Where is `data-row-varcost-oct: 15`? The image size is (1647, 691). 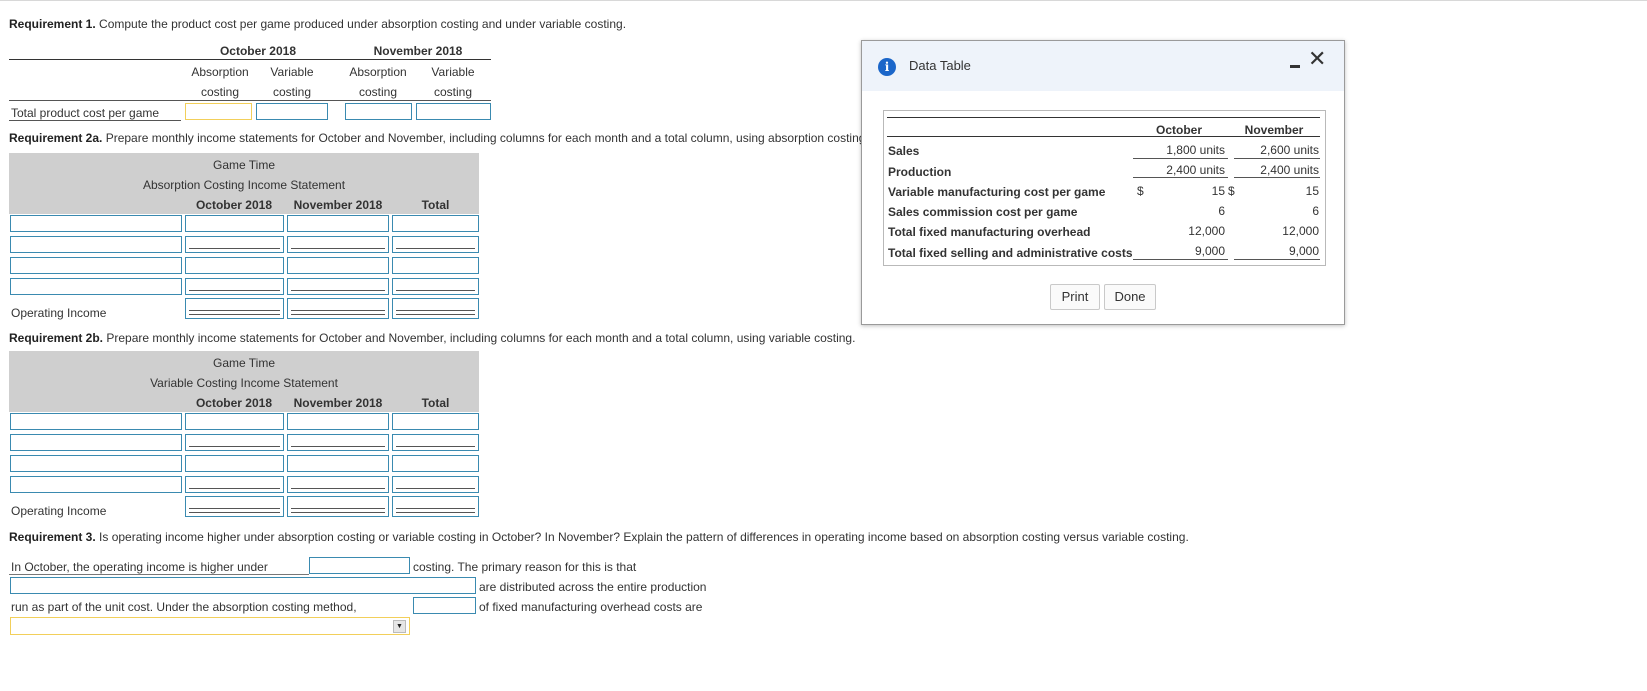 data-row-varcost-oct: 15 is located at coordinates (1218, 191).